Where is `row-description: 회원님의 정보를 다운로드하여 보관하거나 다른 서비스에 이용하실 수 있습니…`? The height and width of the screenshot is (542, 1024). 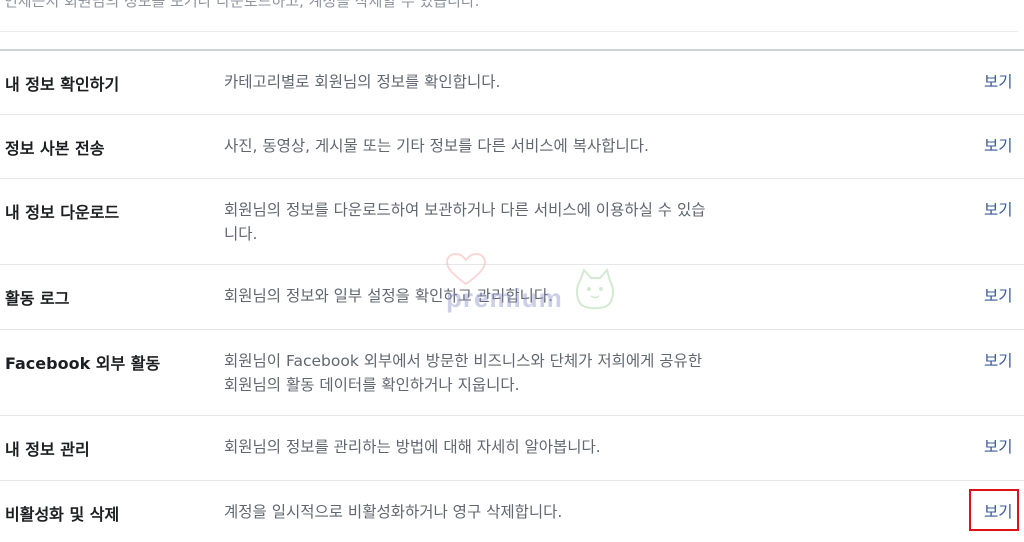 row-description: 회원님의 정보를 다운로드하여 보관하거나 다른 서비스에 이용하실 수 있습니… is located at coordinates (465, 222).